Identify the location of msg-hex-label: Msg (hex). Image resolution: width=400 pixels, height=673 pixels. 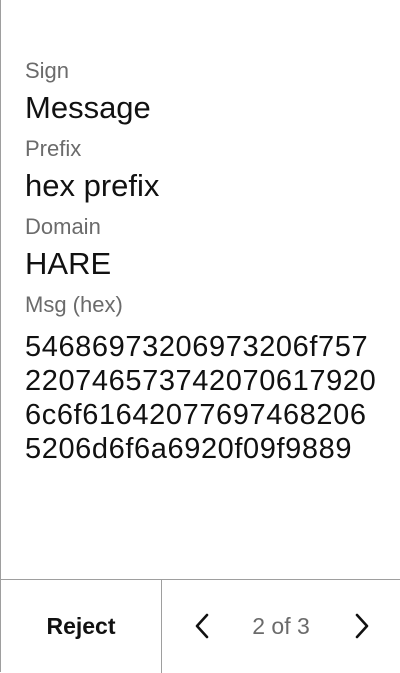
(74, 304).